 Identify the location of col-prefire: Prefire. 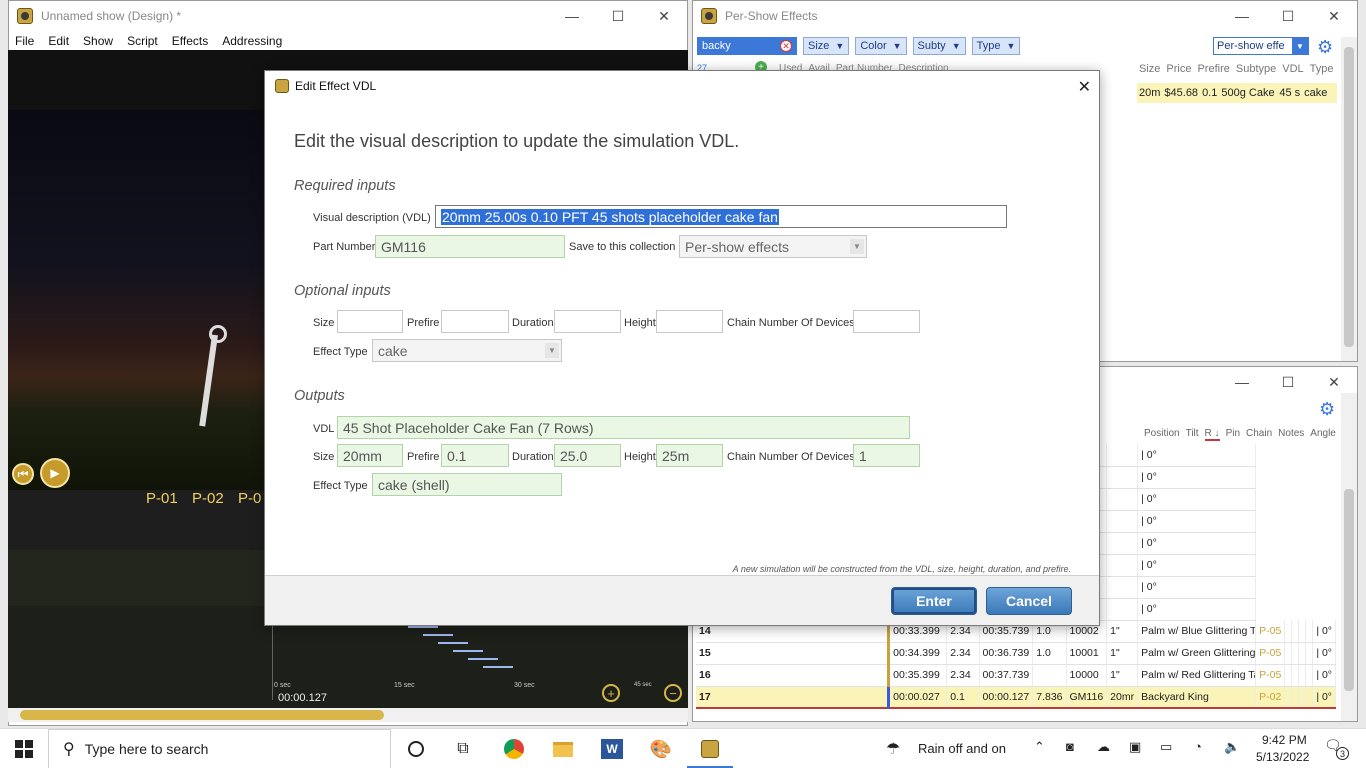
(1213, 69).